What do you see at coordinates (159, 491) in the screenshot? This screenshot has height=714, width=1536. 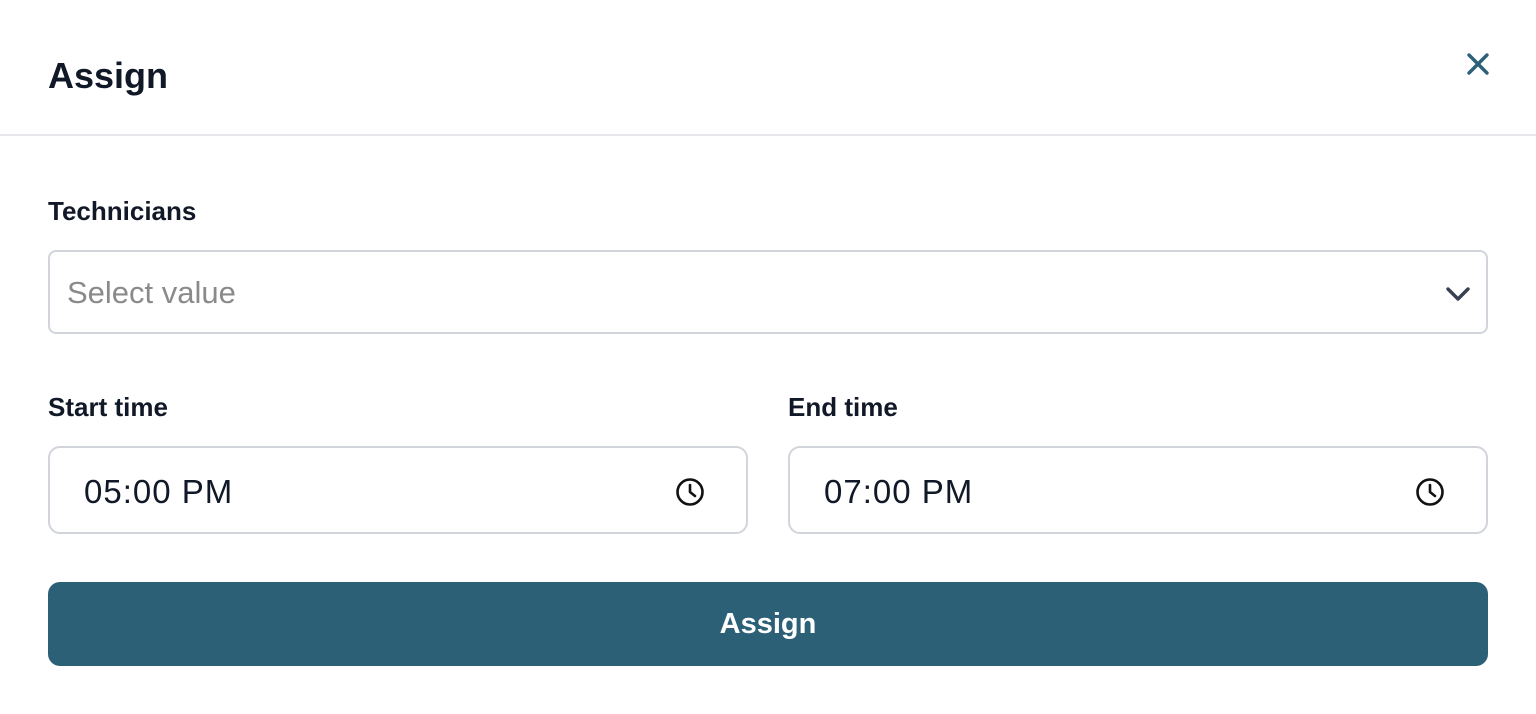 I see `start-time-value: 05:00 PM` at bounding box center [159, 491].